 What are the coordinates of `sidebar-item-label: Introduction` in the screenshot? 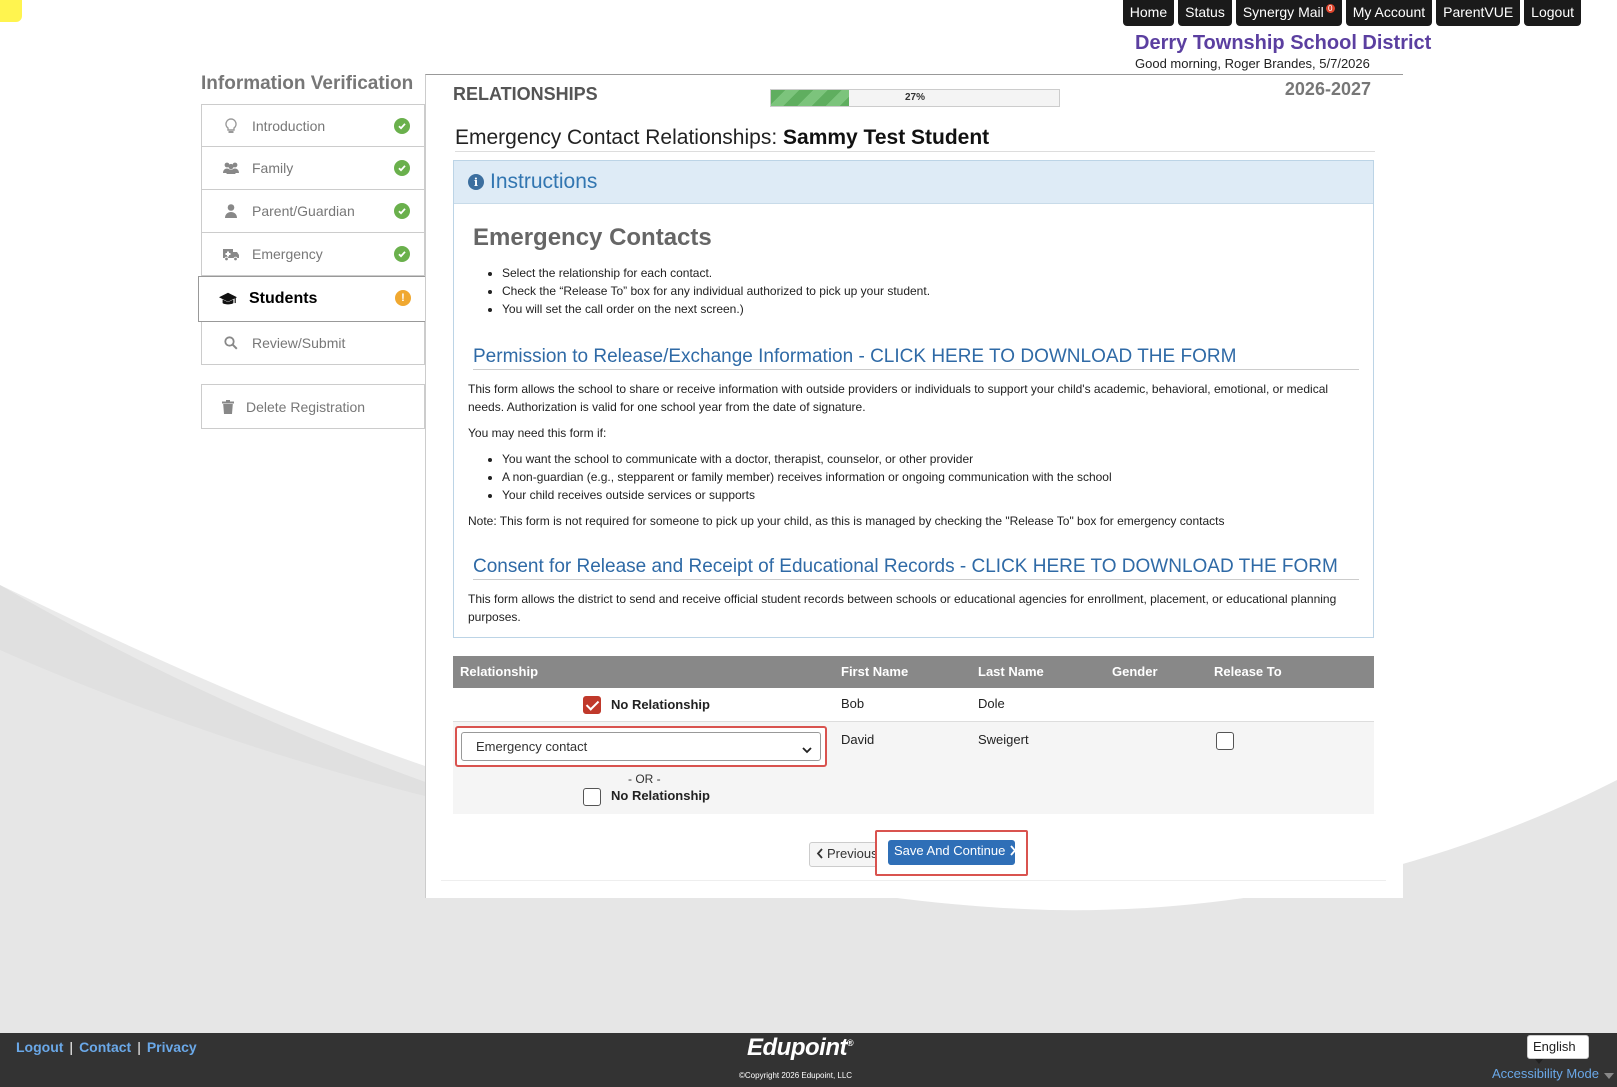 It's located at (289, 125).